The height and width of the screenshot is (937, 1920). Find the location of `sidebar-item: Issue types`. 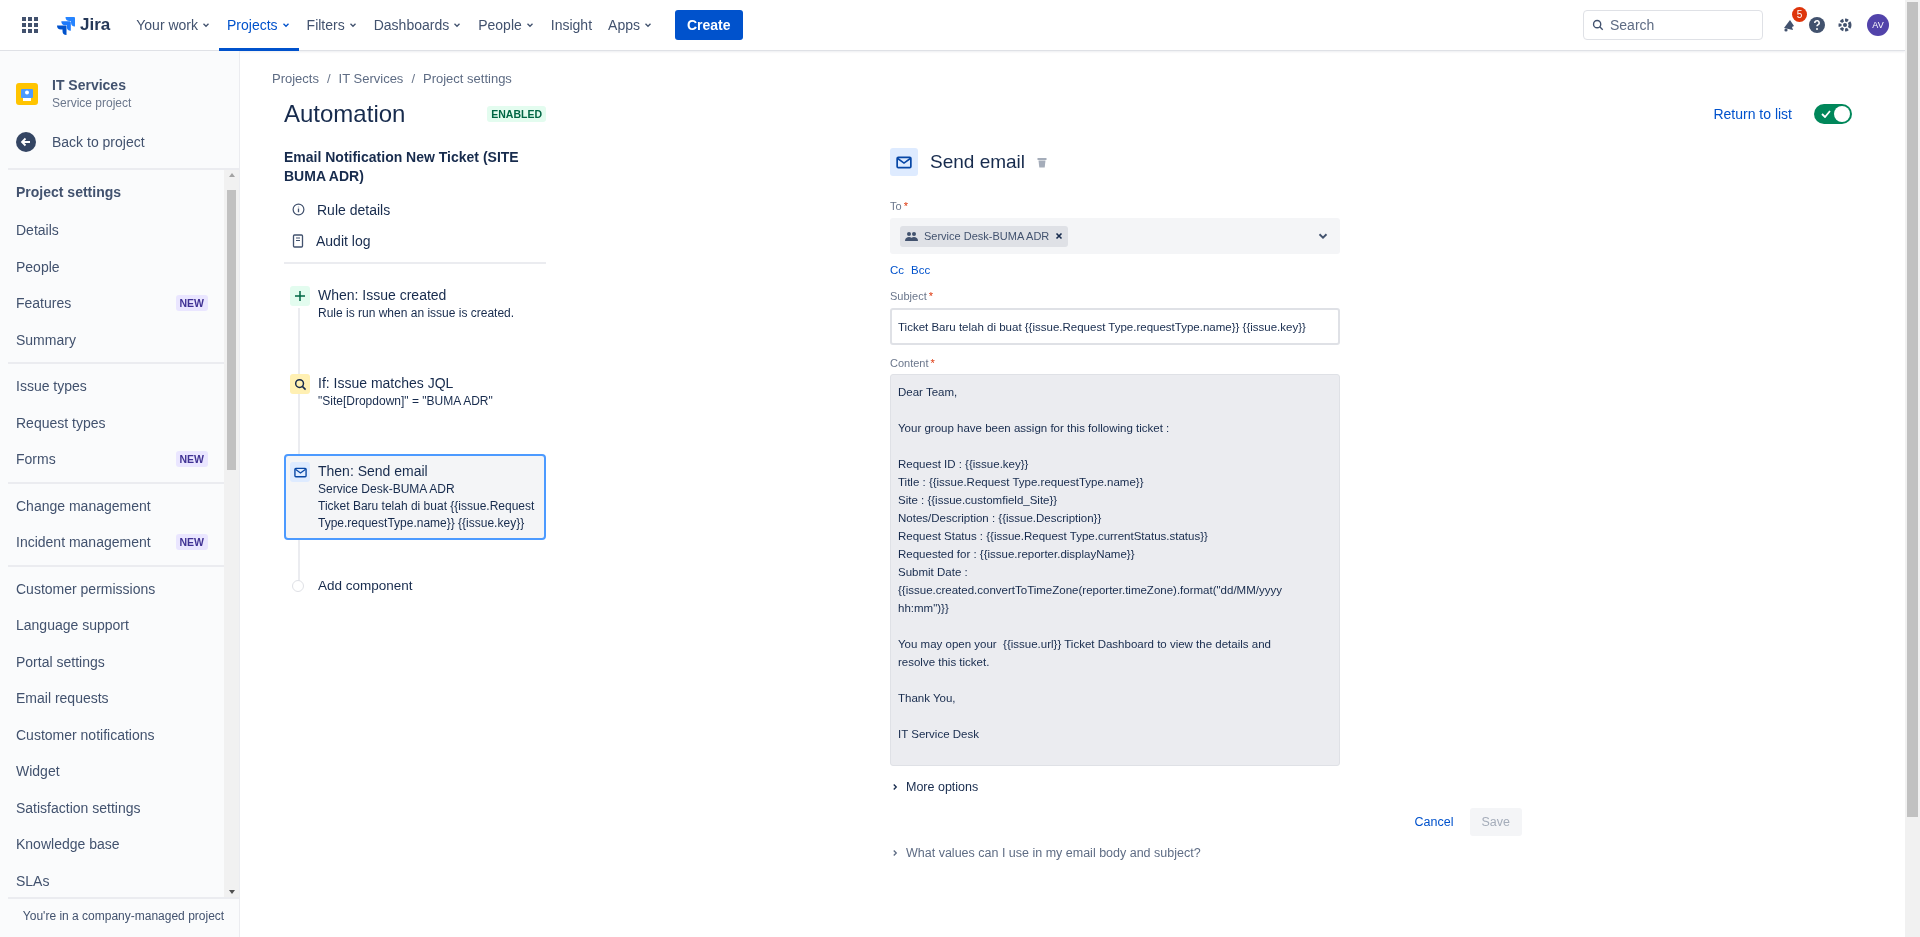

sidebar-item: Issue types is located at coordinates (112, 386).